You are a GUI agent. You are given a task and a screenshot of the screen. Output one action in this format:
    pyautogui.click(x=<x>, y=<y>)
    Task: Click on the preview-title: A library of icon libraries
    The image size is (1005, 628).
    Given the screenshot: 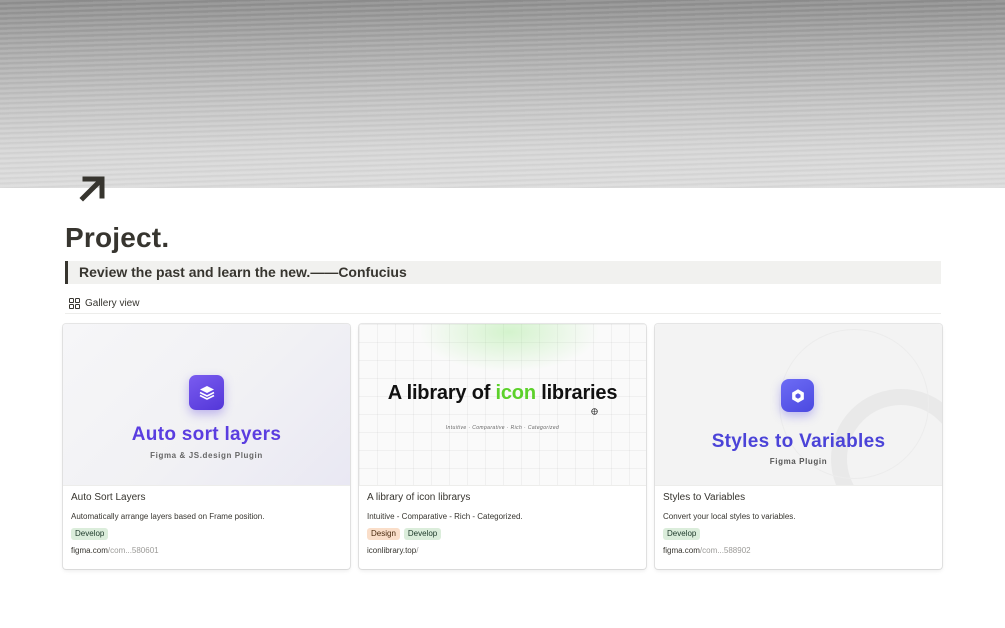 What is the action you would take?
    pyautogui.click(x=502, y=393)
    